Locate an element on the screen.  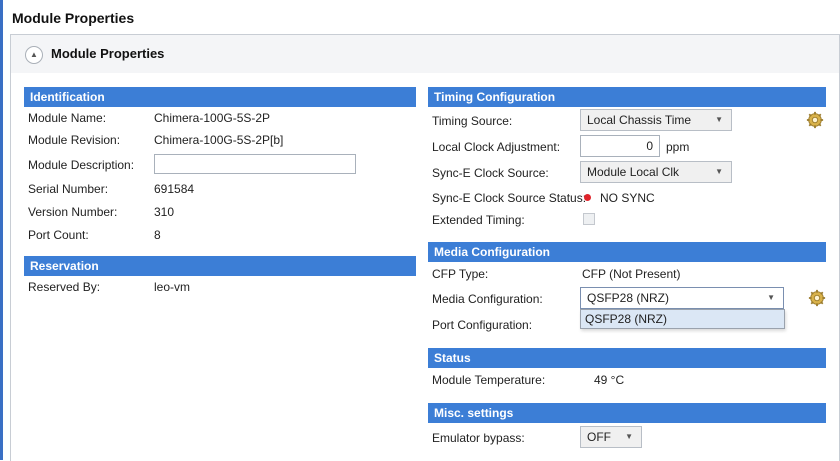
emulator-bypass-value: OFF is located at coordinates (599, 437).